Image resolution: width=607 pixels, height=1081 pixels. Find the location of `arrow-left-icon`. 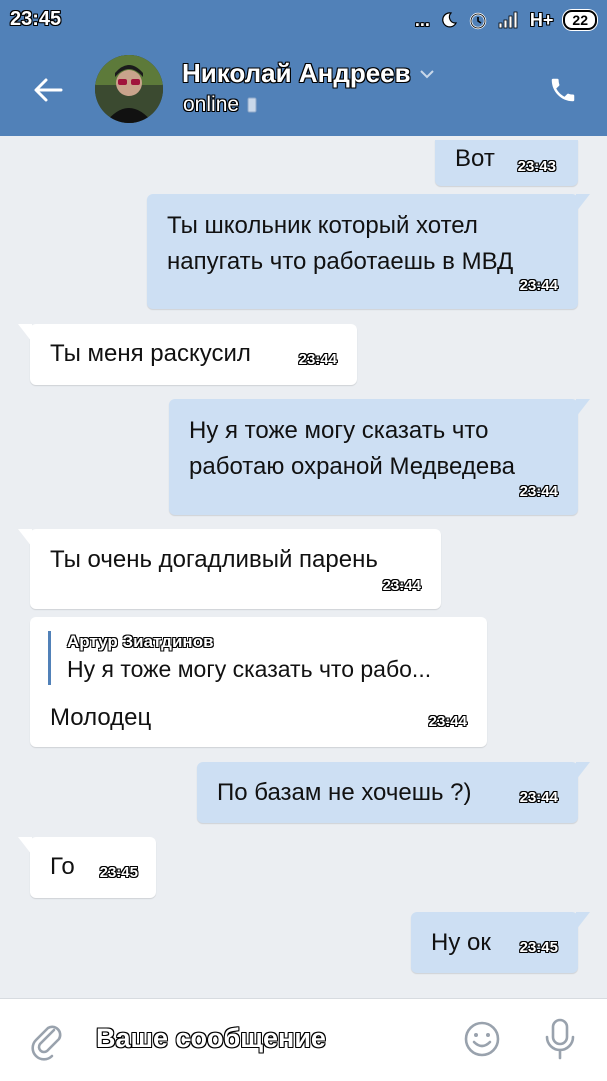

arrow-left-icon is located at coordinates (48, 90).